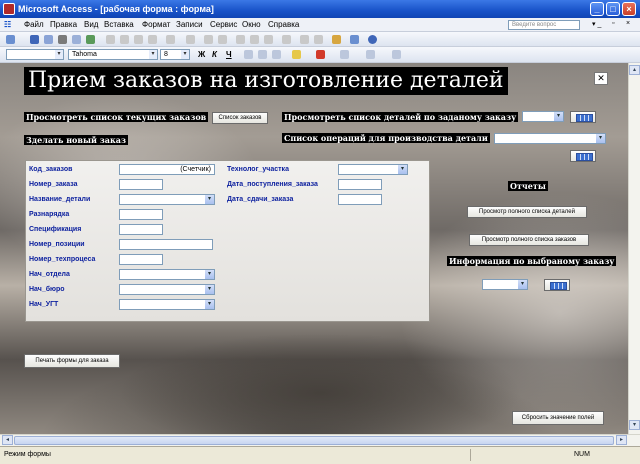 Image resolution: width=640 pixels, height=464 pixels. I want to click on allocation-field, so click(141, 214).